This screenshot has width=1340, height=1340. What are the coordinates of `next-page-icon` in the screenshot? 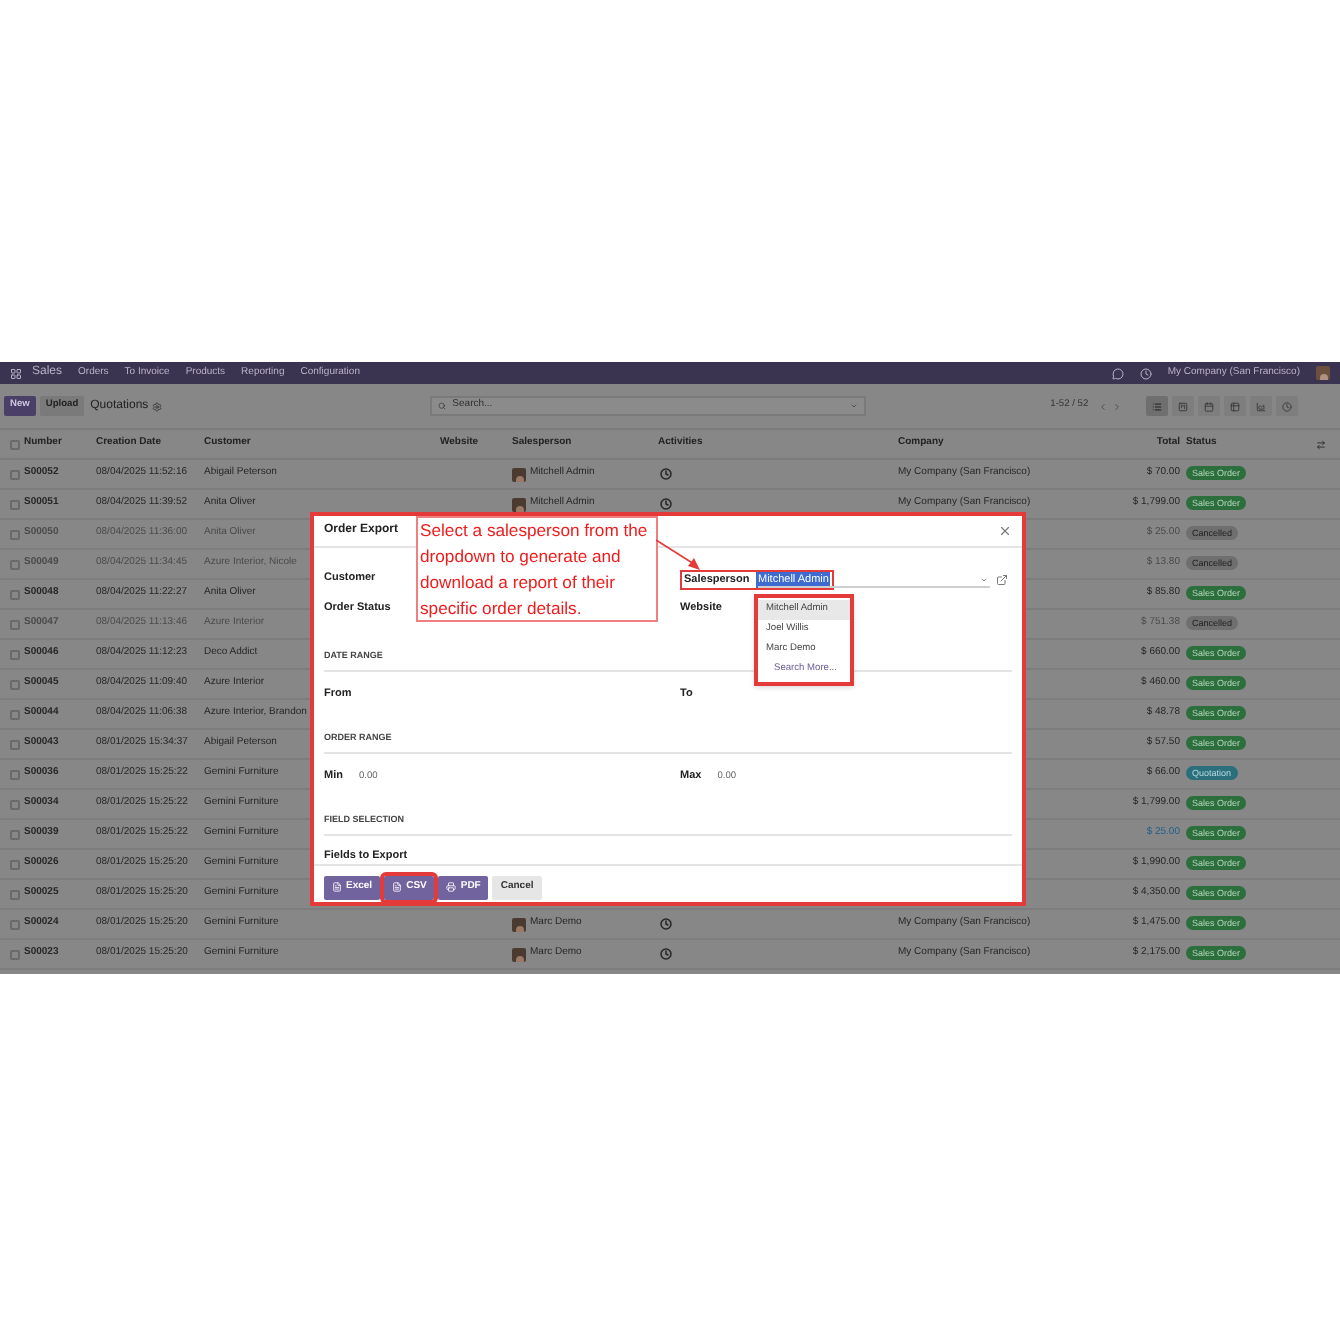 It's located at (1117, 406).